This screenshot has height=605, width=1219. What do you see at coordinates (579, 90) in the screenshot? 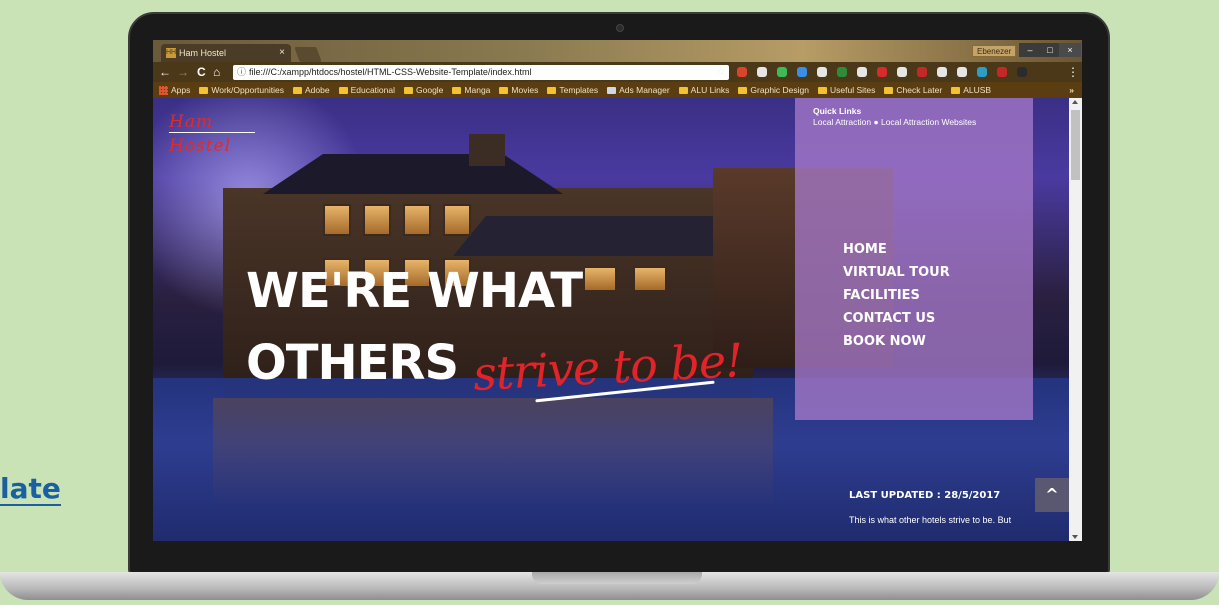
I see `bookmark-label: Templates` at bounding box center [579, 90].